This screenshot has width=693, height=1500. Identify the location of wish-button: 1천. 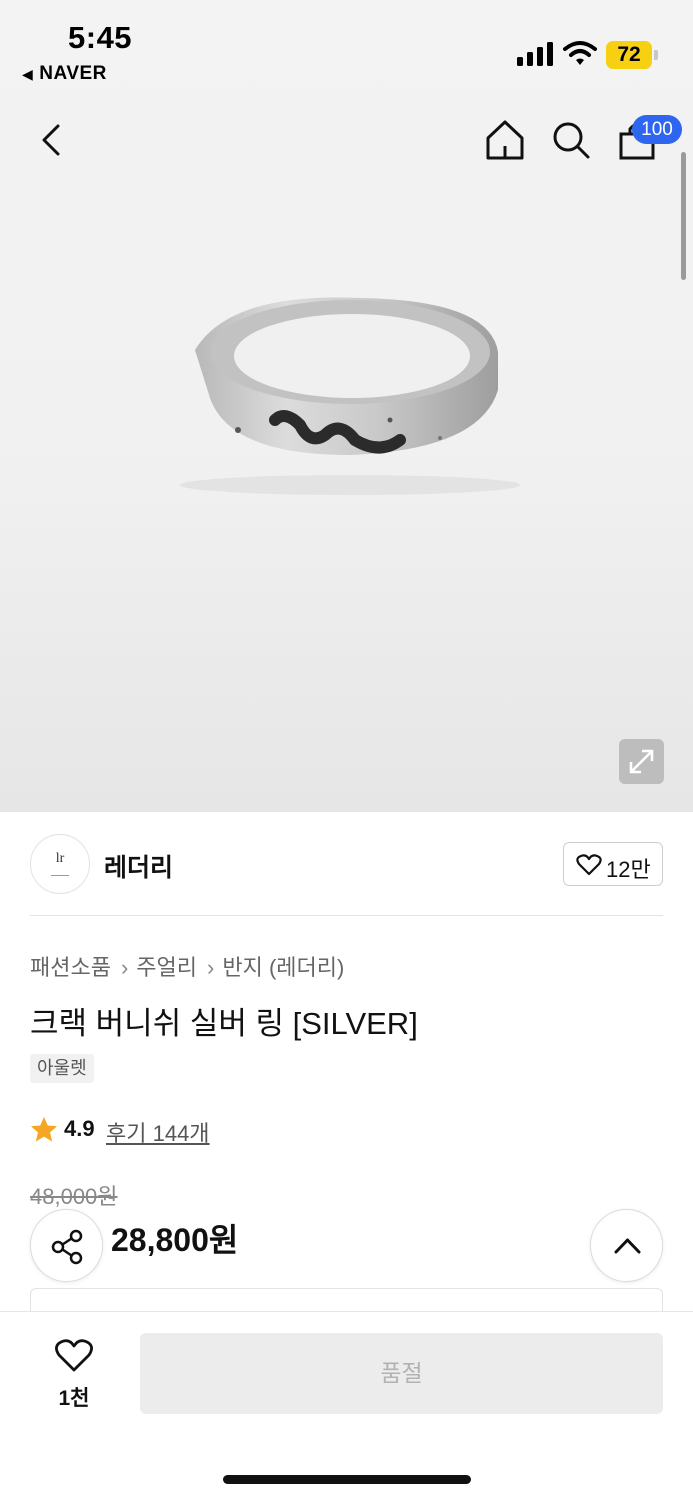
(74, 1374).